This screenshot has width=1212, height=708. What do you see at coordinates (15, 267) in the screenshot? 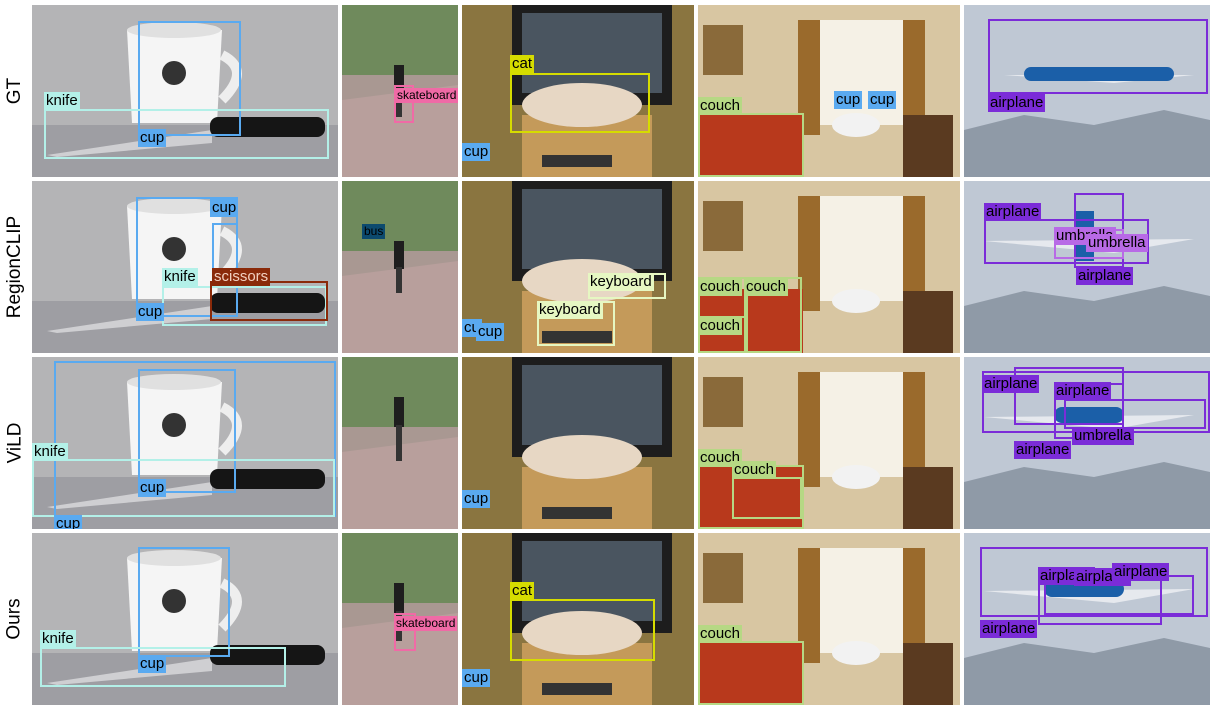
I see `row-label-regionclip: RegionCLIP` at bounding box center [15, 267].